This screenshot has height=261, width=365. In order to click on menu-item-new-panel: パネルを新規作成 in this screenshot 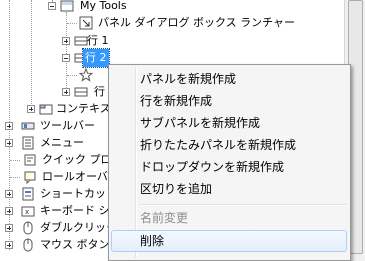, I will do `click(229, 79)`.